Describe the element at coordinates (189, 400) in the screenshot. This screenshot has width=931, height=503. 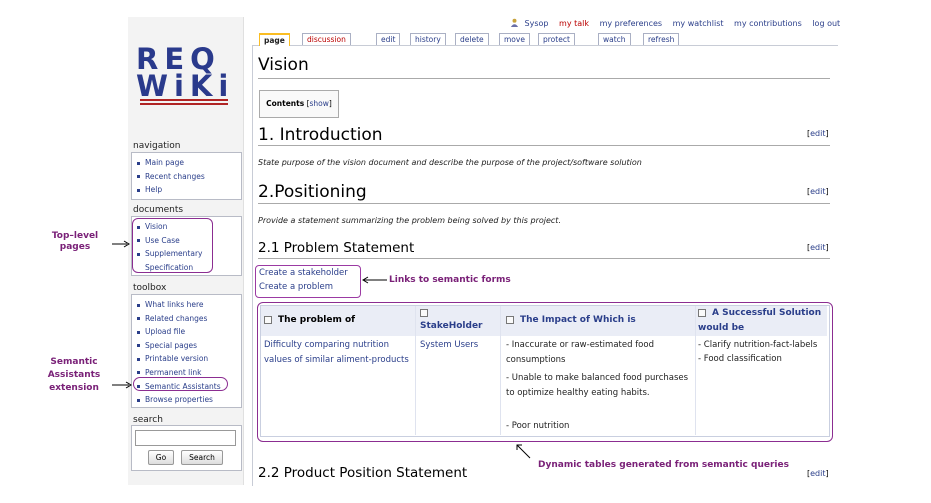
I see `sidebar-item-browse-properties: Browse properties` at that location.